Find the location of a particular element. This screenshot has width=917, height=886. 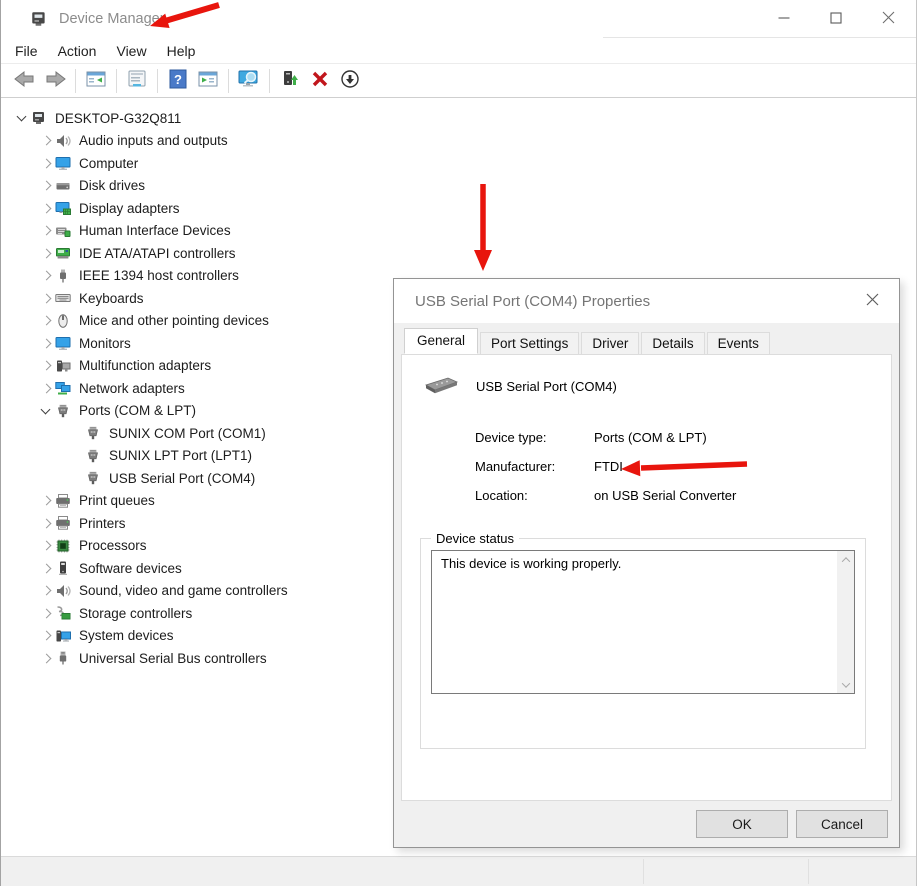

disable-button is located at coordinates (350, 80).